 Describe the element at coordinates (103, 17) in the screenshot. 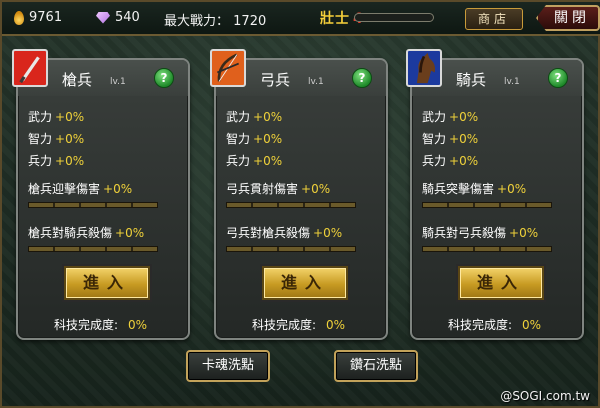

I see `gem-icon` at that location.